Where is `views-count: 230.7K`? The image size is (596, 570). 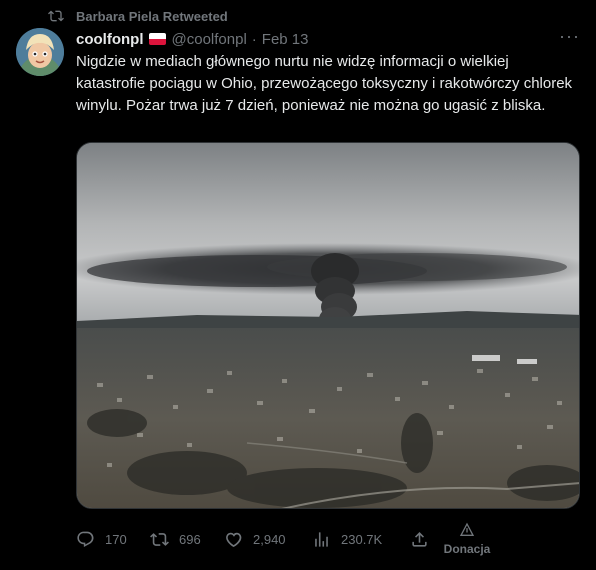 views-count: 230.7K is located at coordinates (362, 539).